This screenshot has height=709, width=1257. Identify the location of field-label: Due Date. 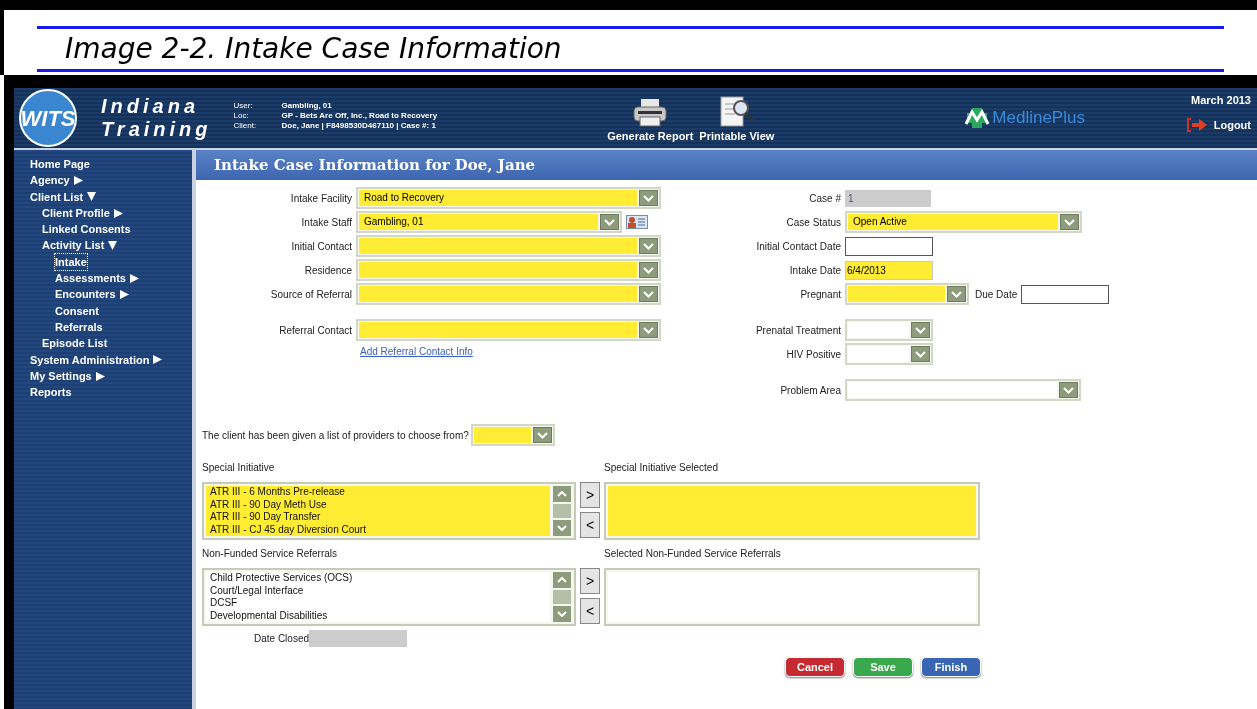
(996, 294).